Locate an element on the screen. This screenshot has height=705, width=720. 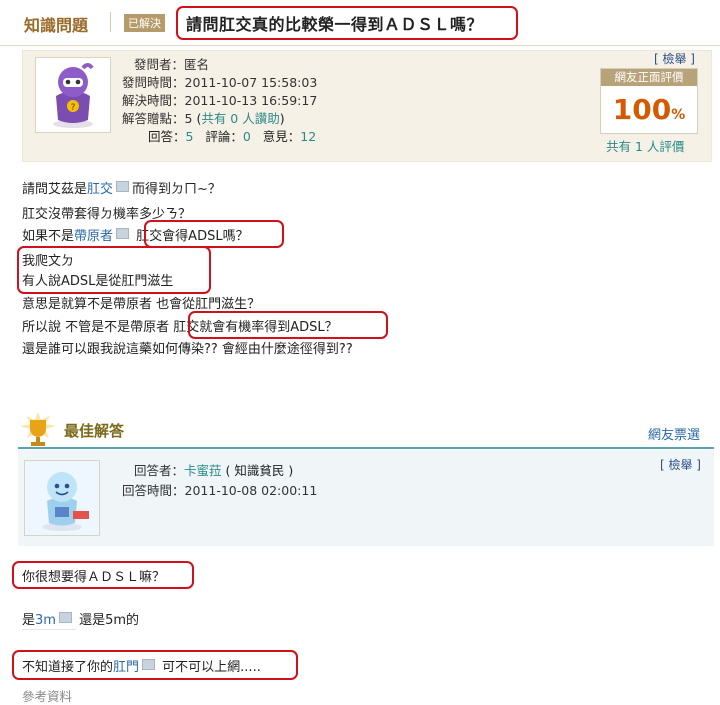
answerer-level: ( 知識貧民 ) is located at coordinates (257, 470).